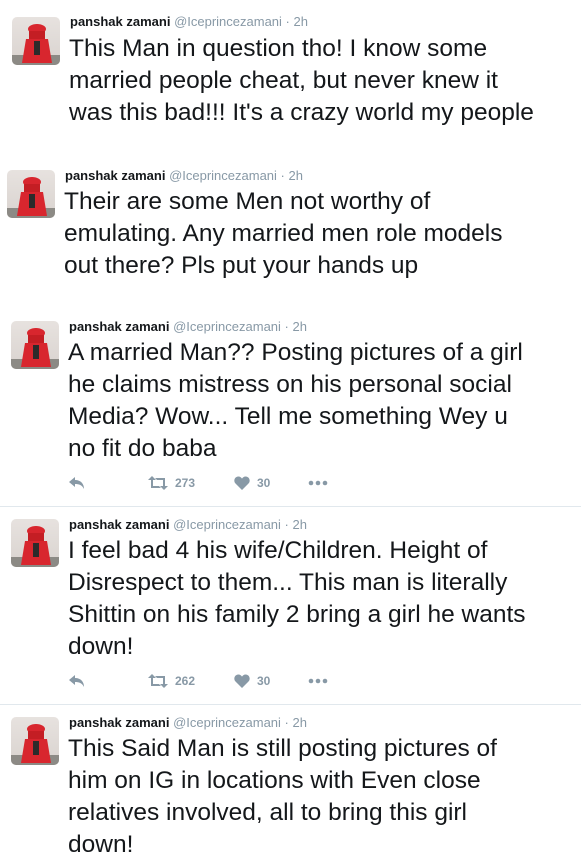 The width and height of the screenshot is (581, 861). Describe the element at coordinates (247, 201) in the screenshot. I see `tweet-text-line: Their are some Men not worthy of` at that location.